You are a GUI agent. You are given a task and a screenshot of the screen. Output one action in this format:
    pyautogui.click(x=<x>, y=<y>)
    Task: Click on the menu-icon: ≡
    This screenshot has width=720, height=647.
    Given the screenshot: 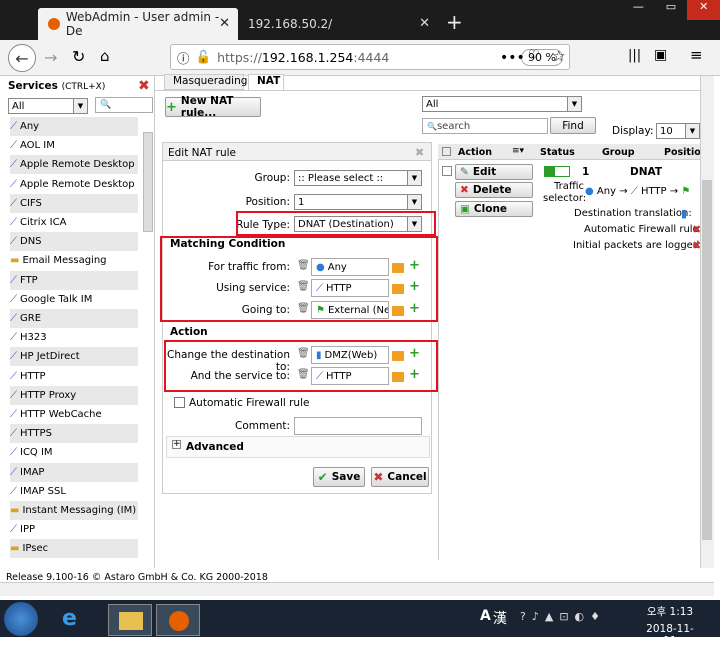 What is the action you would take?
    pyautogui.click(x=696, y=55)
    